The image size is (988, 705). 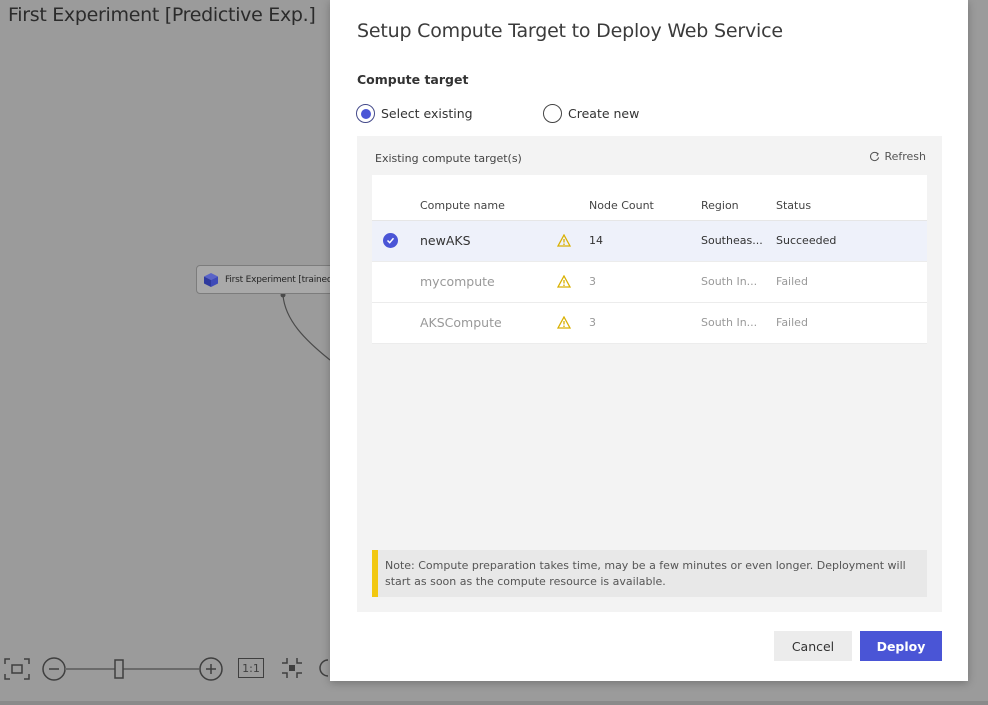 What do you see at coordinates (875, 156) in the screenshot?
I see `refresh-icon` at bounding box center [875, 156].